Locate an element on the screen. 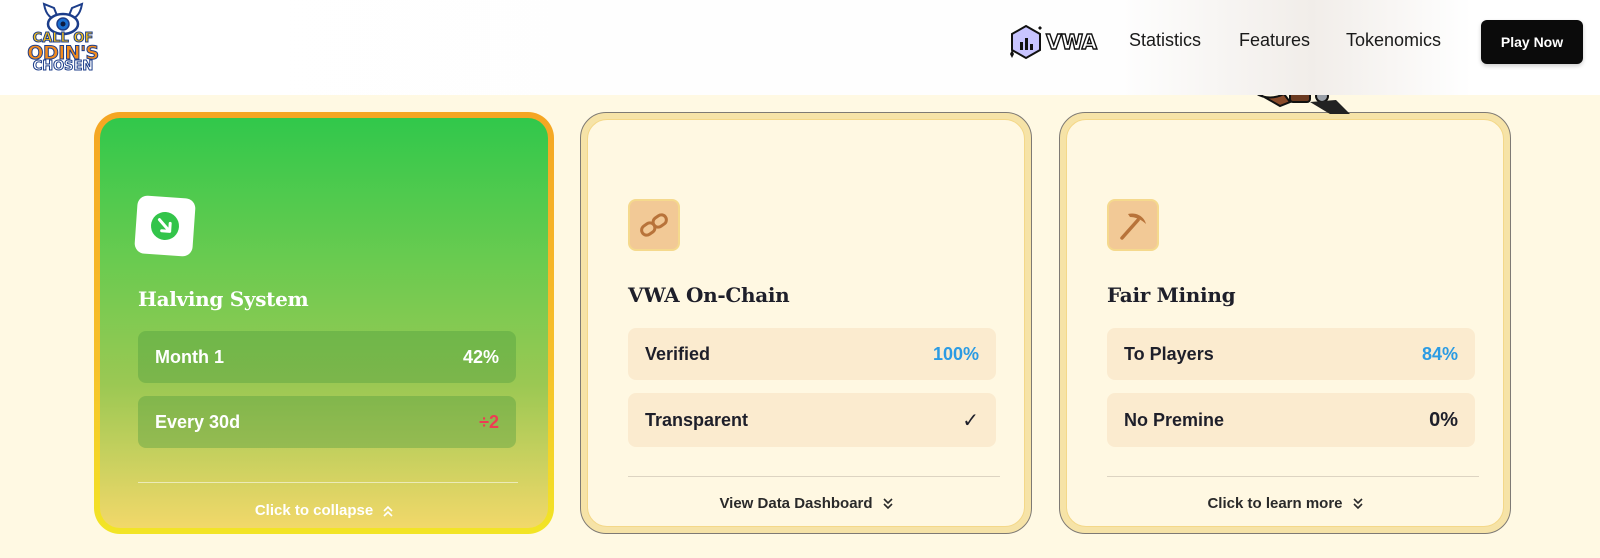 This screenshot has width=1600, height=558. arrow-down-right-icon is located at coordinates (165, 226).